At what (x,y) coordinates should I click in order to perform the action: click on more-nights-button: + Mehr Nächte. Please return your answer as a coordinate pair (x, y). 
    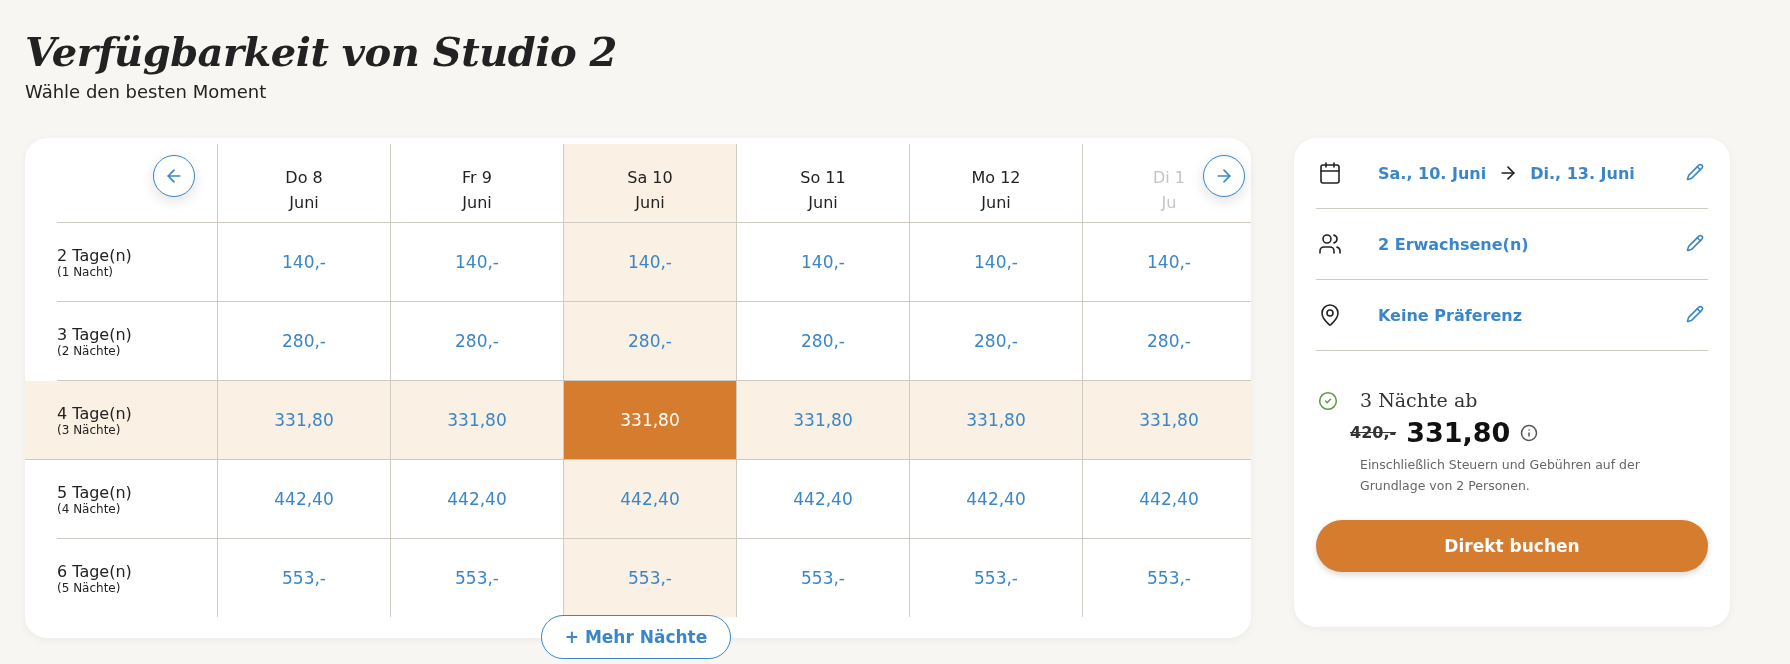
    Looking at the image, I should click on (636, 637).